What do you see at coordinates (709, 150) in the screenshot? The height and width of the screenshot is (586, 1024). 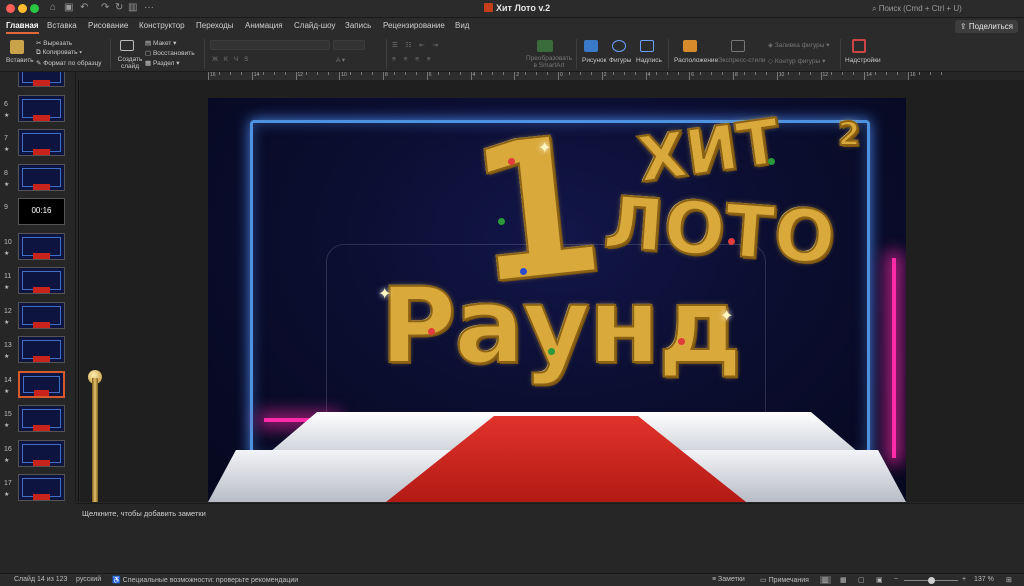 I see `slide-logo-hit: ХИТ` at bounding box center [709, 150].